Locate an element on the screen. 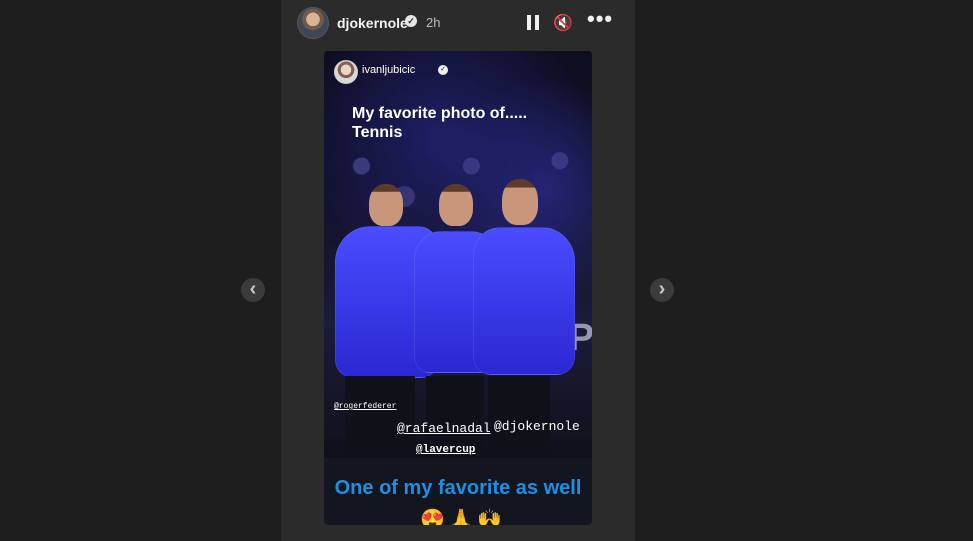 This screenshot has height=541, width=973. next-story-button: › is located at coordinates (662, 290).